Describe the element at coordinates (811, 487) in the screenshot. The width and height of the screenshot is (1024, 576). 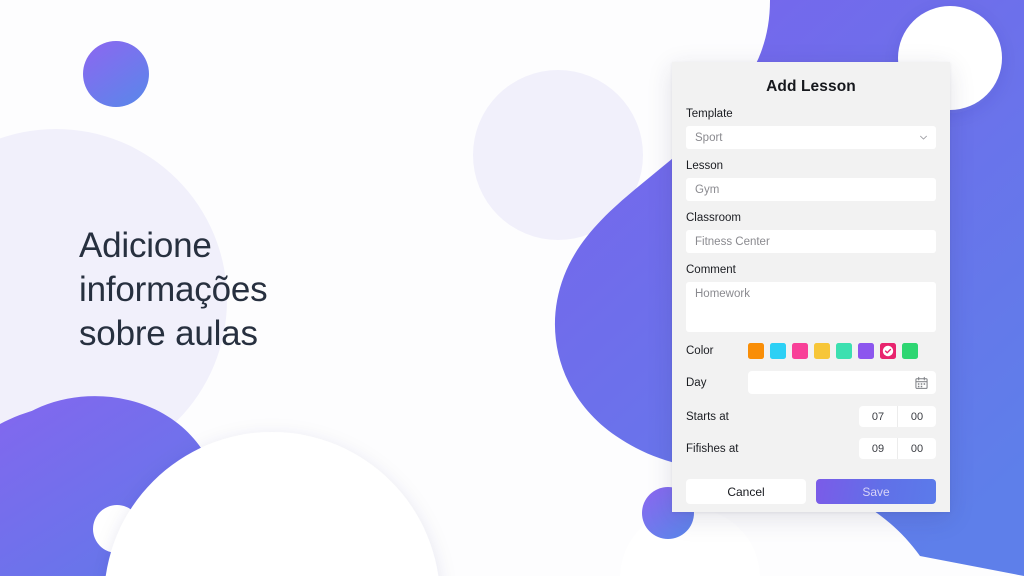
I see `dialog-actions: Cancel Save` at that location.